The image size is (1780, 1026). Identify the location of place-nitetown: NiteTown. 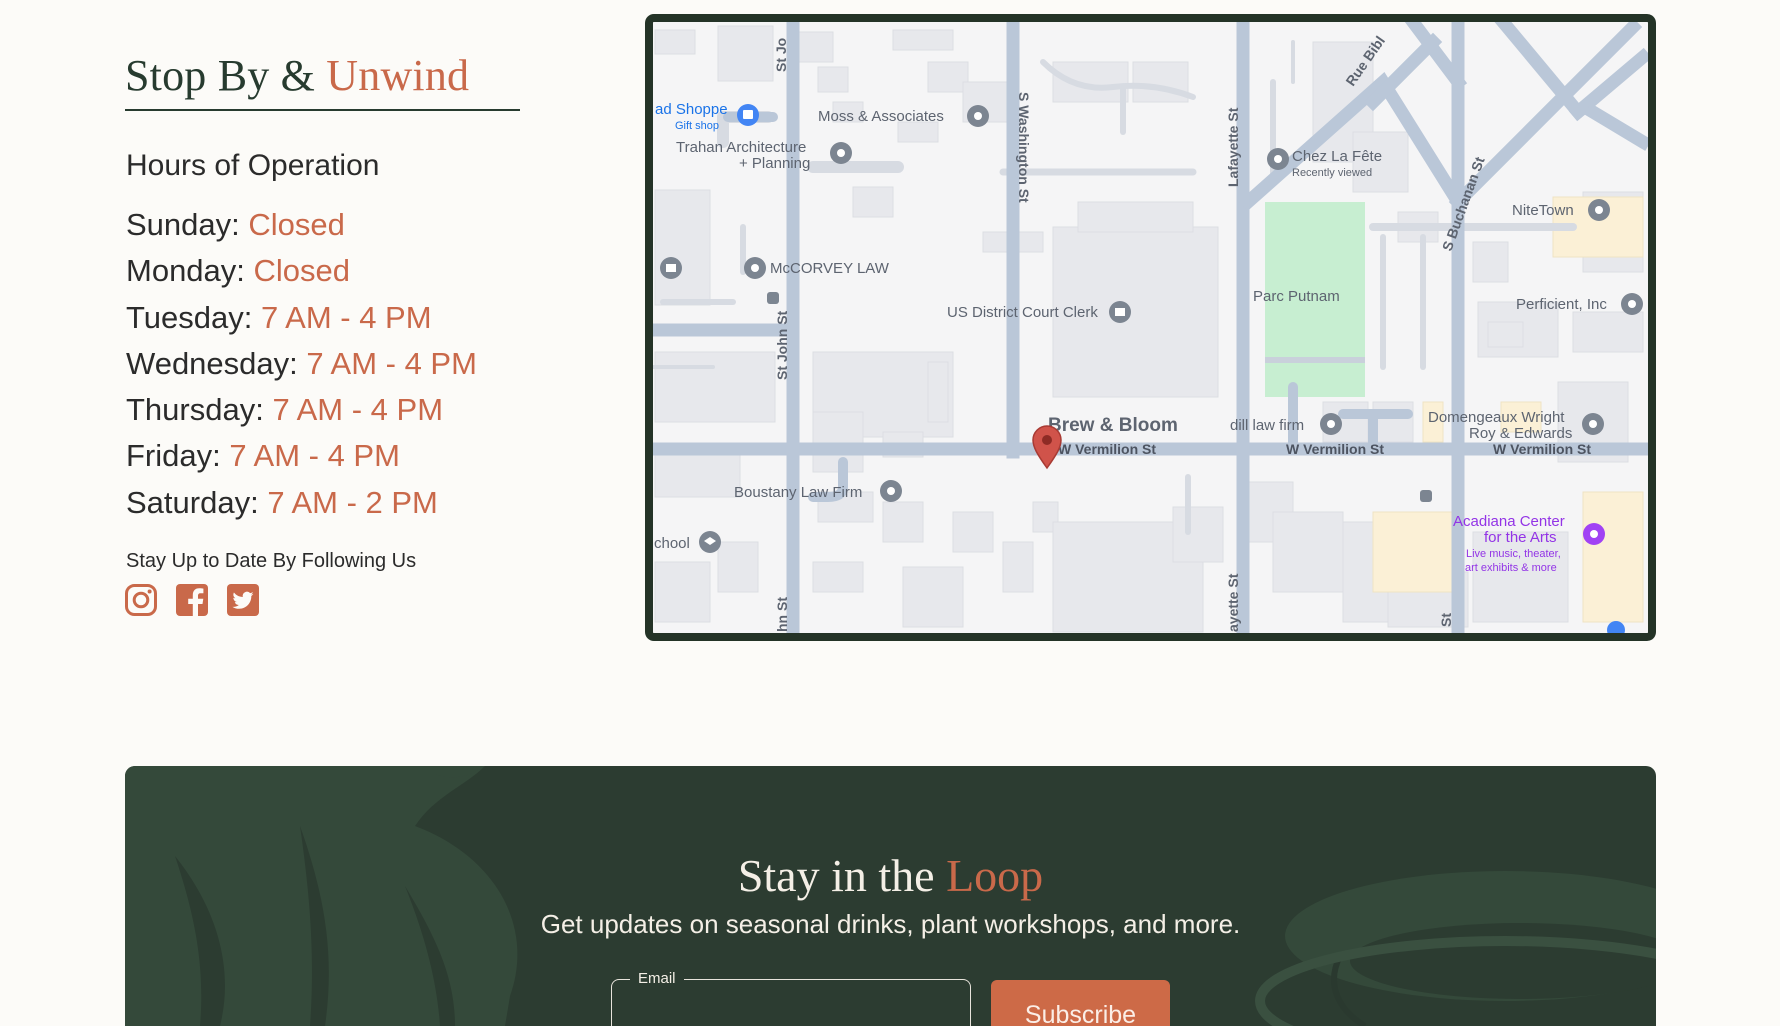
(1543, 210).